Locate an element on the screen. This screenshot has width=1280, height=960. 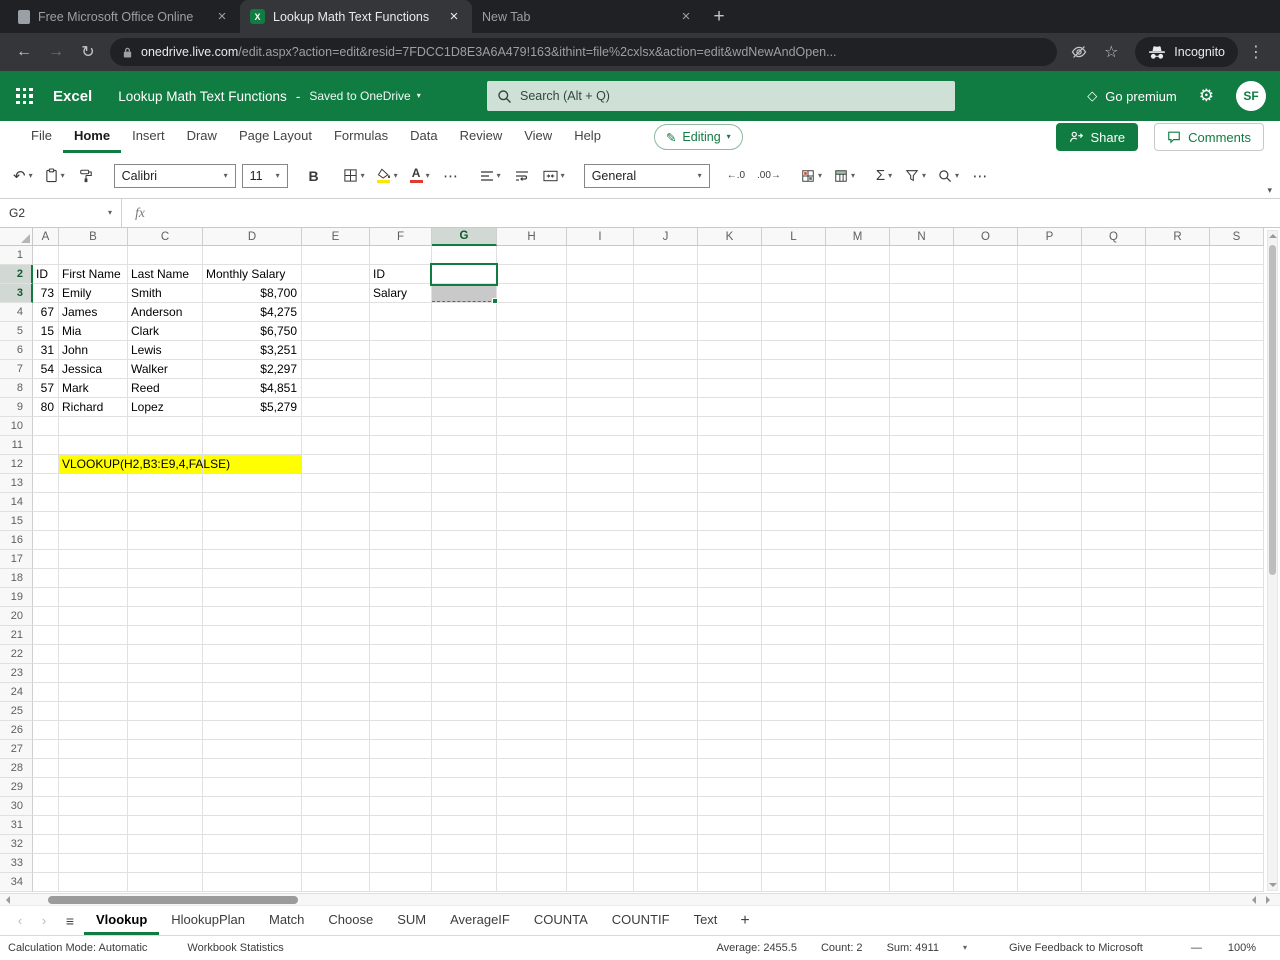
cell-J5 is located at coordinates (666, 331).